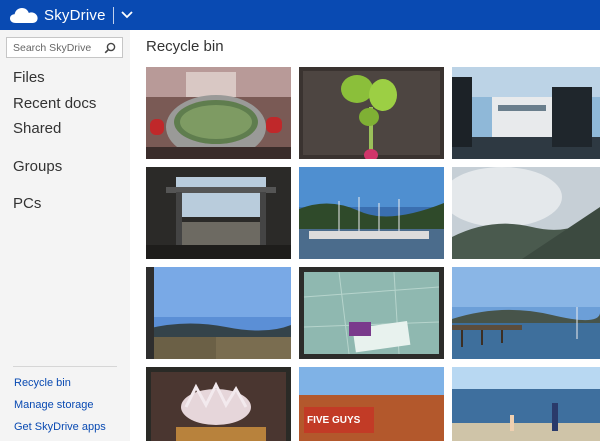 This screenshot has height=441, width=600. Describe the element at coordinates (218, 313) in the screenshot. I see `photo-tile-bay` at that location.